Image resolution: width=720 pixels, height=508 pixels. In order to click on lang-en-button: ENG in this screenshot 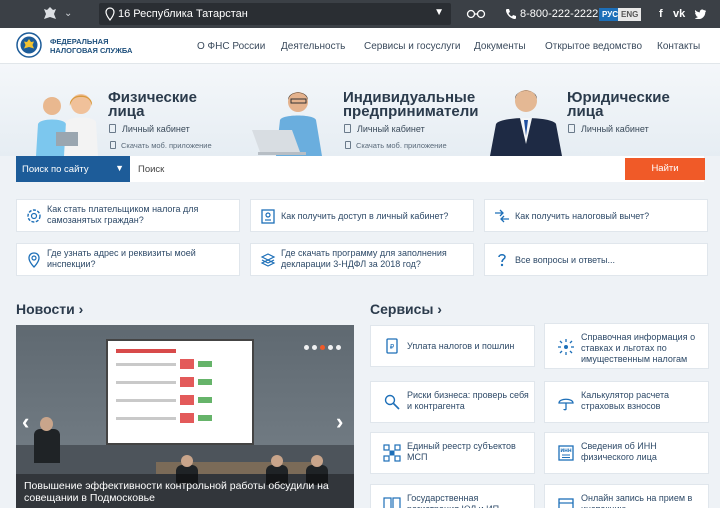, I will do `click(630, 14)`.